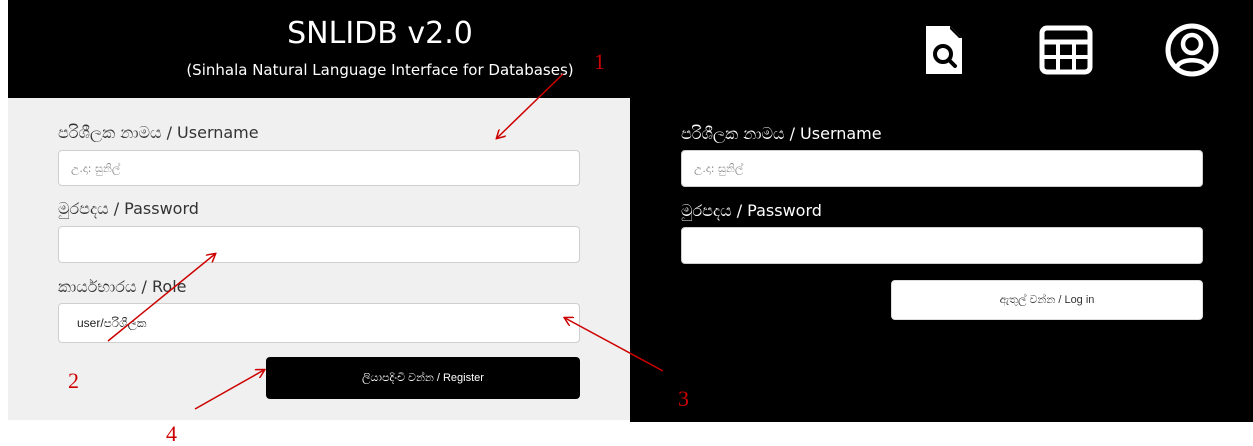  I want to click on register-role-label: කාර්යභාරය / Role, so click(122, 286).